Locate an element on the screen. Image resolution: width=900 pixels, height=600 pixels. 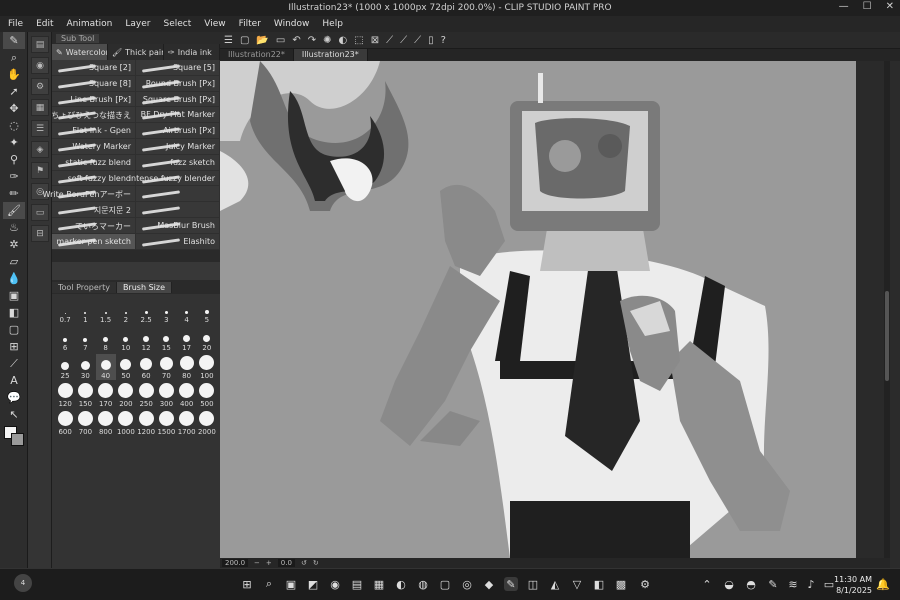
new-icon: ▢ is located at coordinates (244, 40).